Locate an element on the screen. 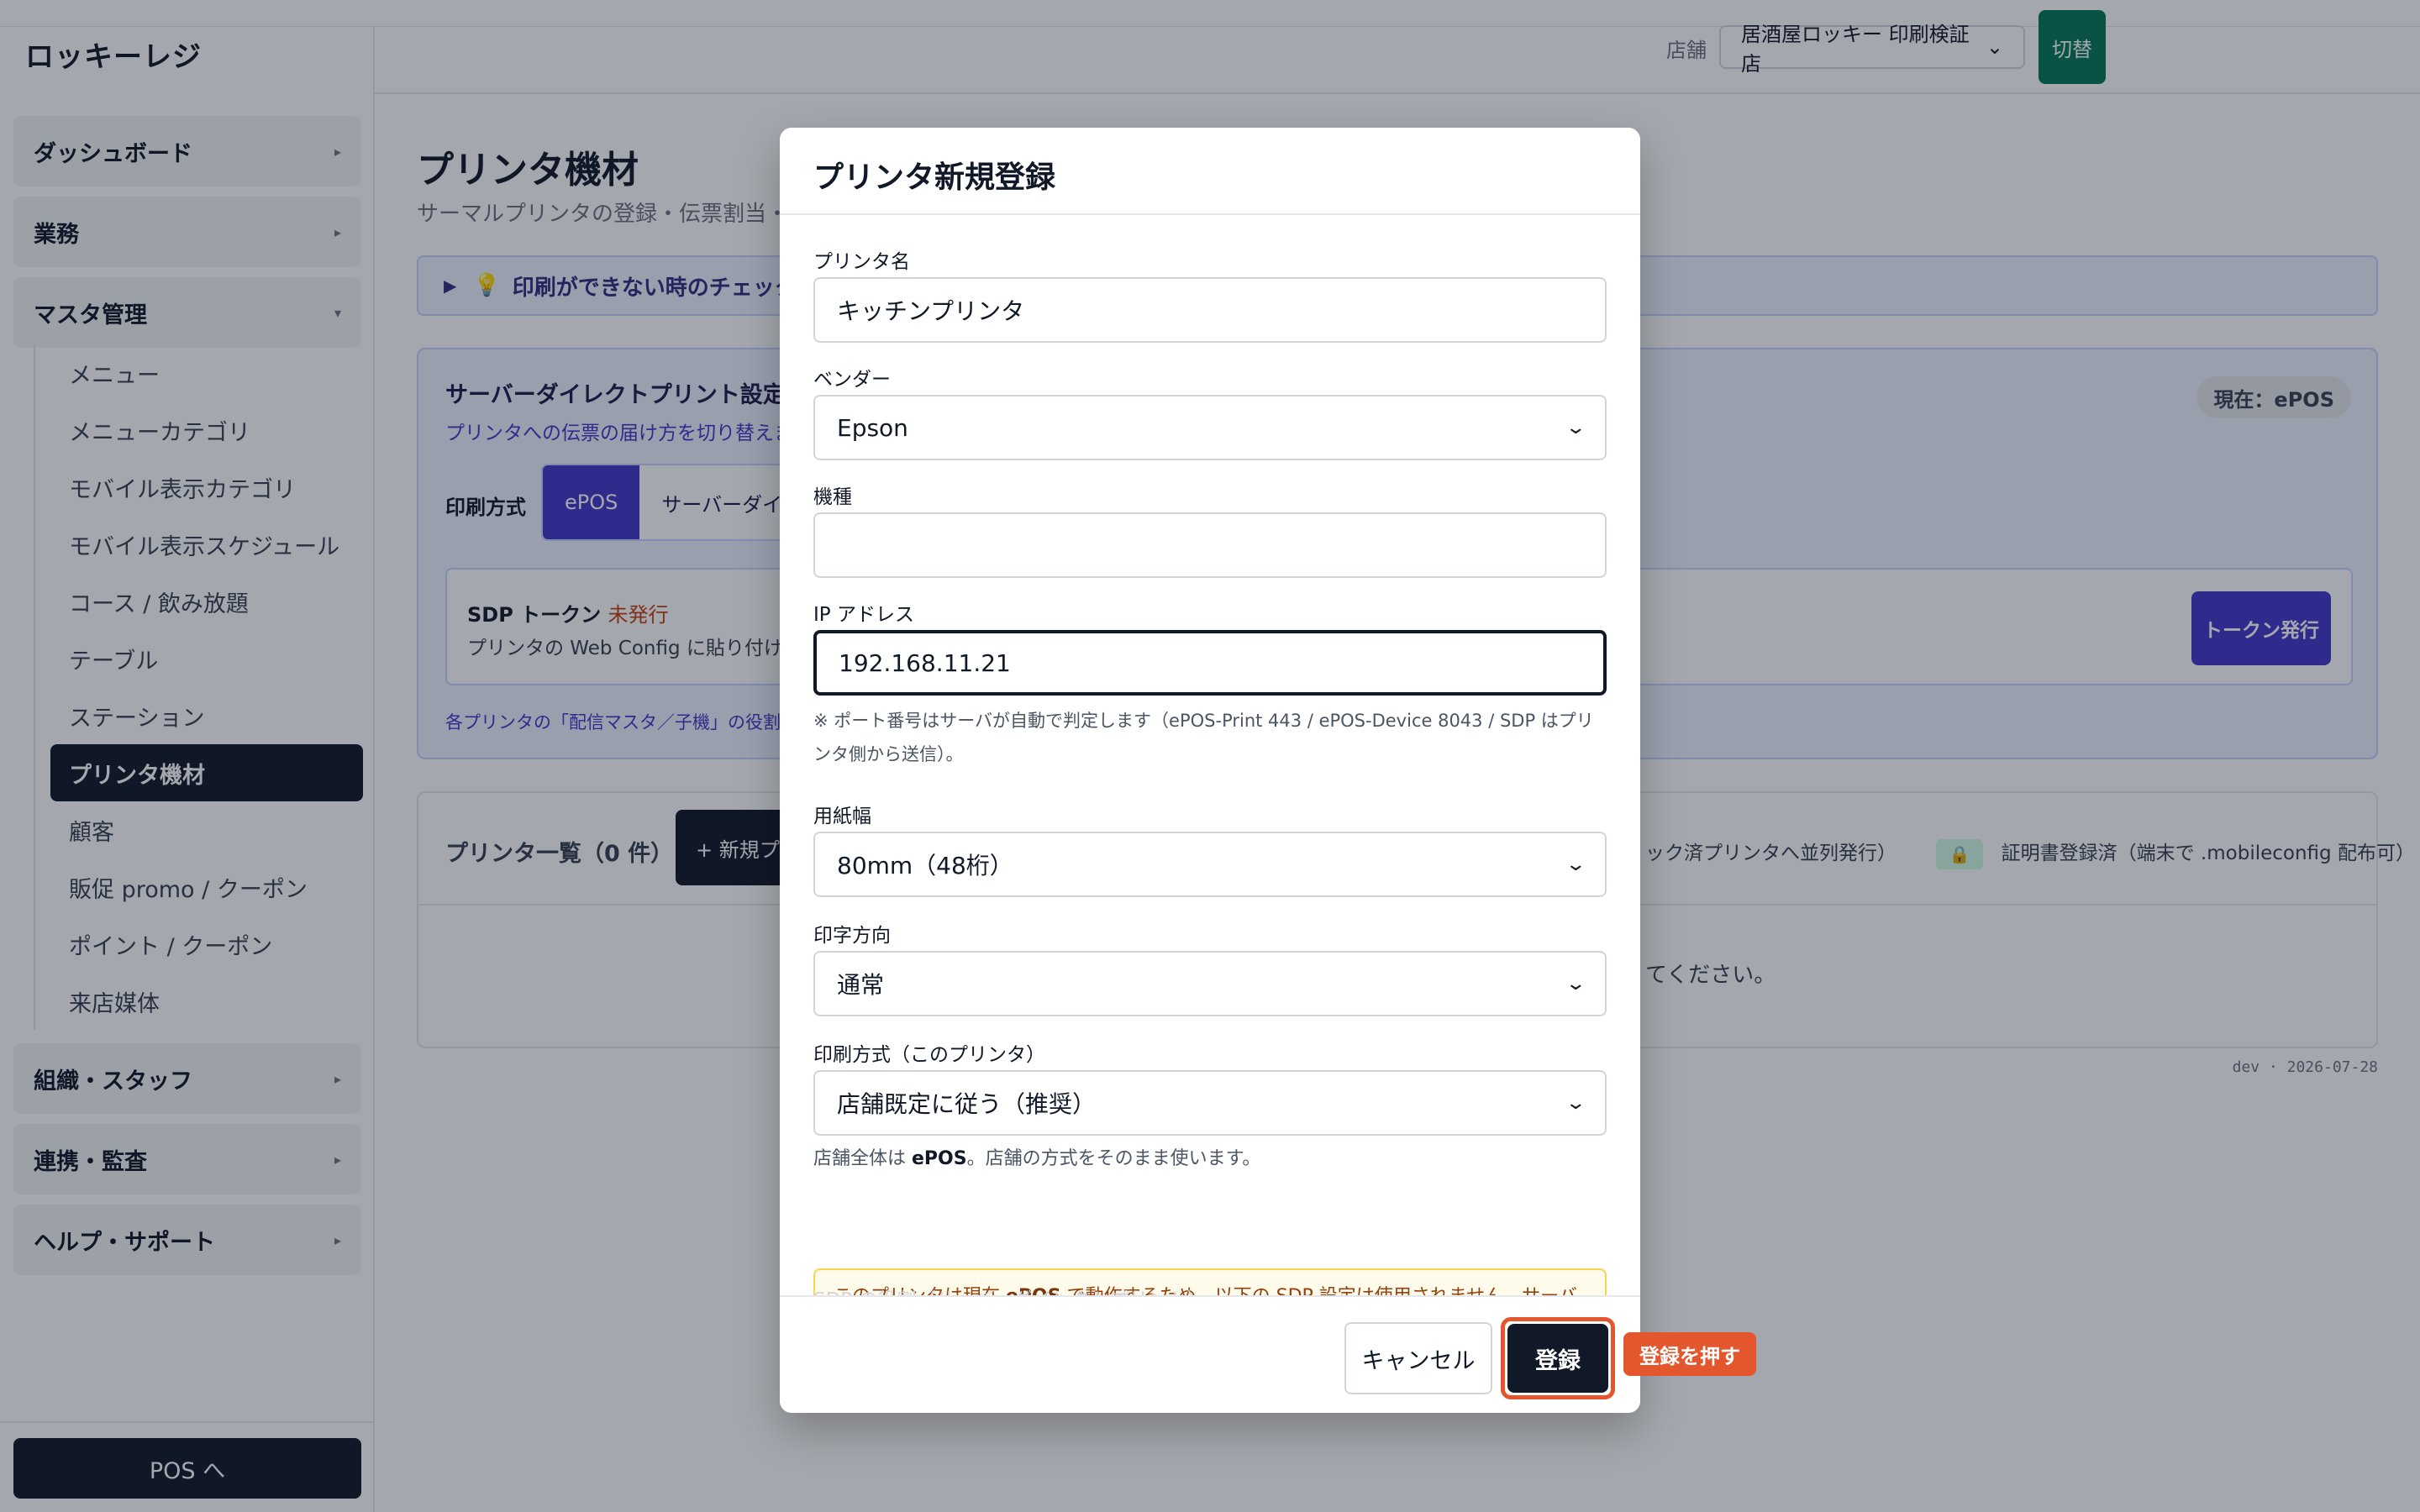 This screenshot has height=1512, width=2420. print-method-select: 店舗既定に従う（推奨） ⌄ is located at coordinates (1210, 1103).